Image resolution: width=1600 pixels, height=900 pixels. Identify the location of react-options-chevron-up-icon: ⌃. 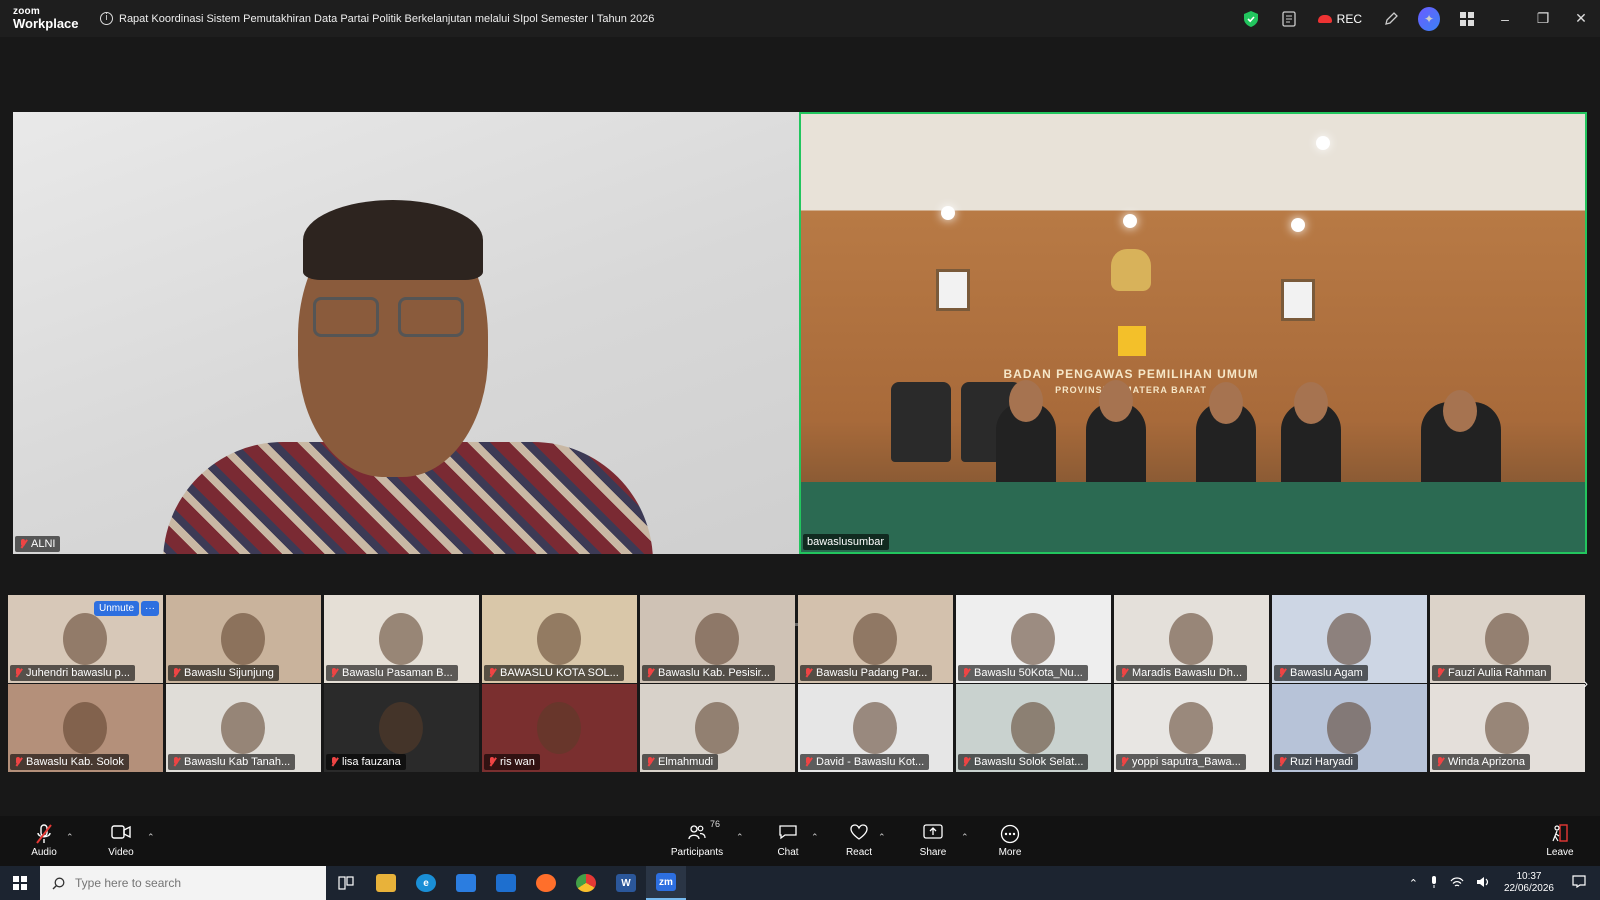
(882, 838).